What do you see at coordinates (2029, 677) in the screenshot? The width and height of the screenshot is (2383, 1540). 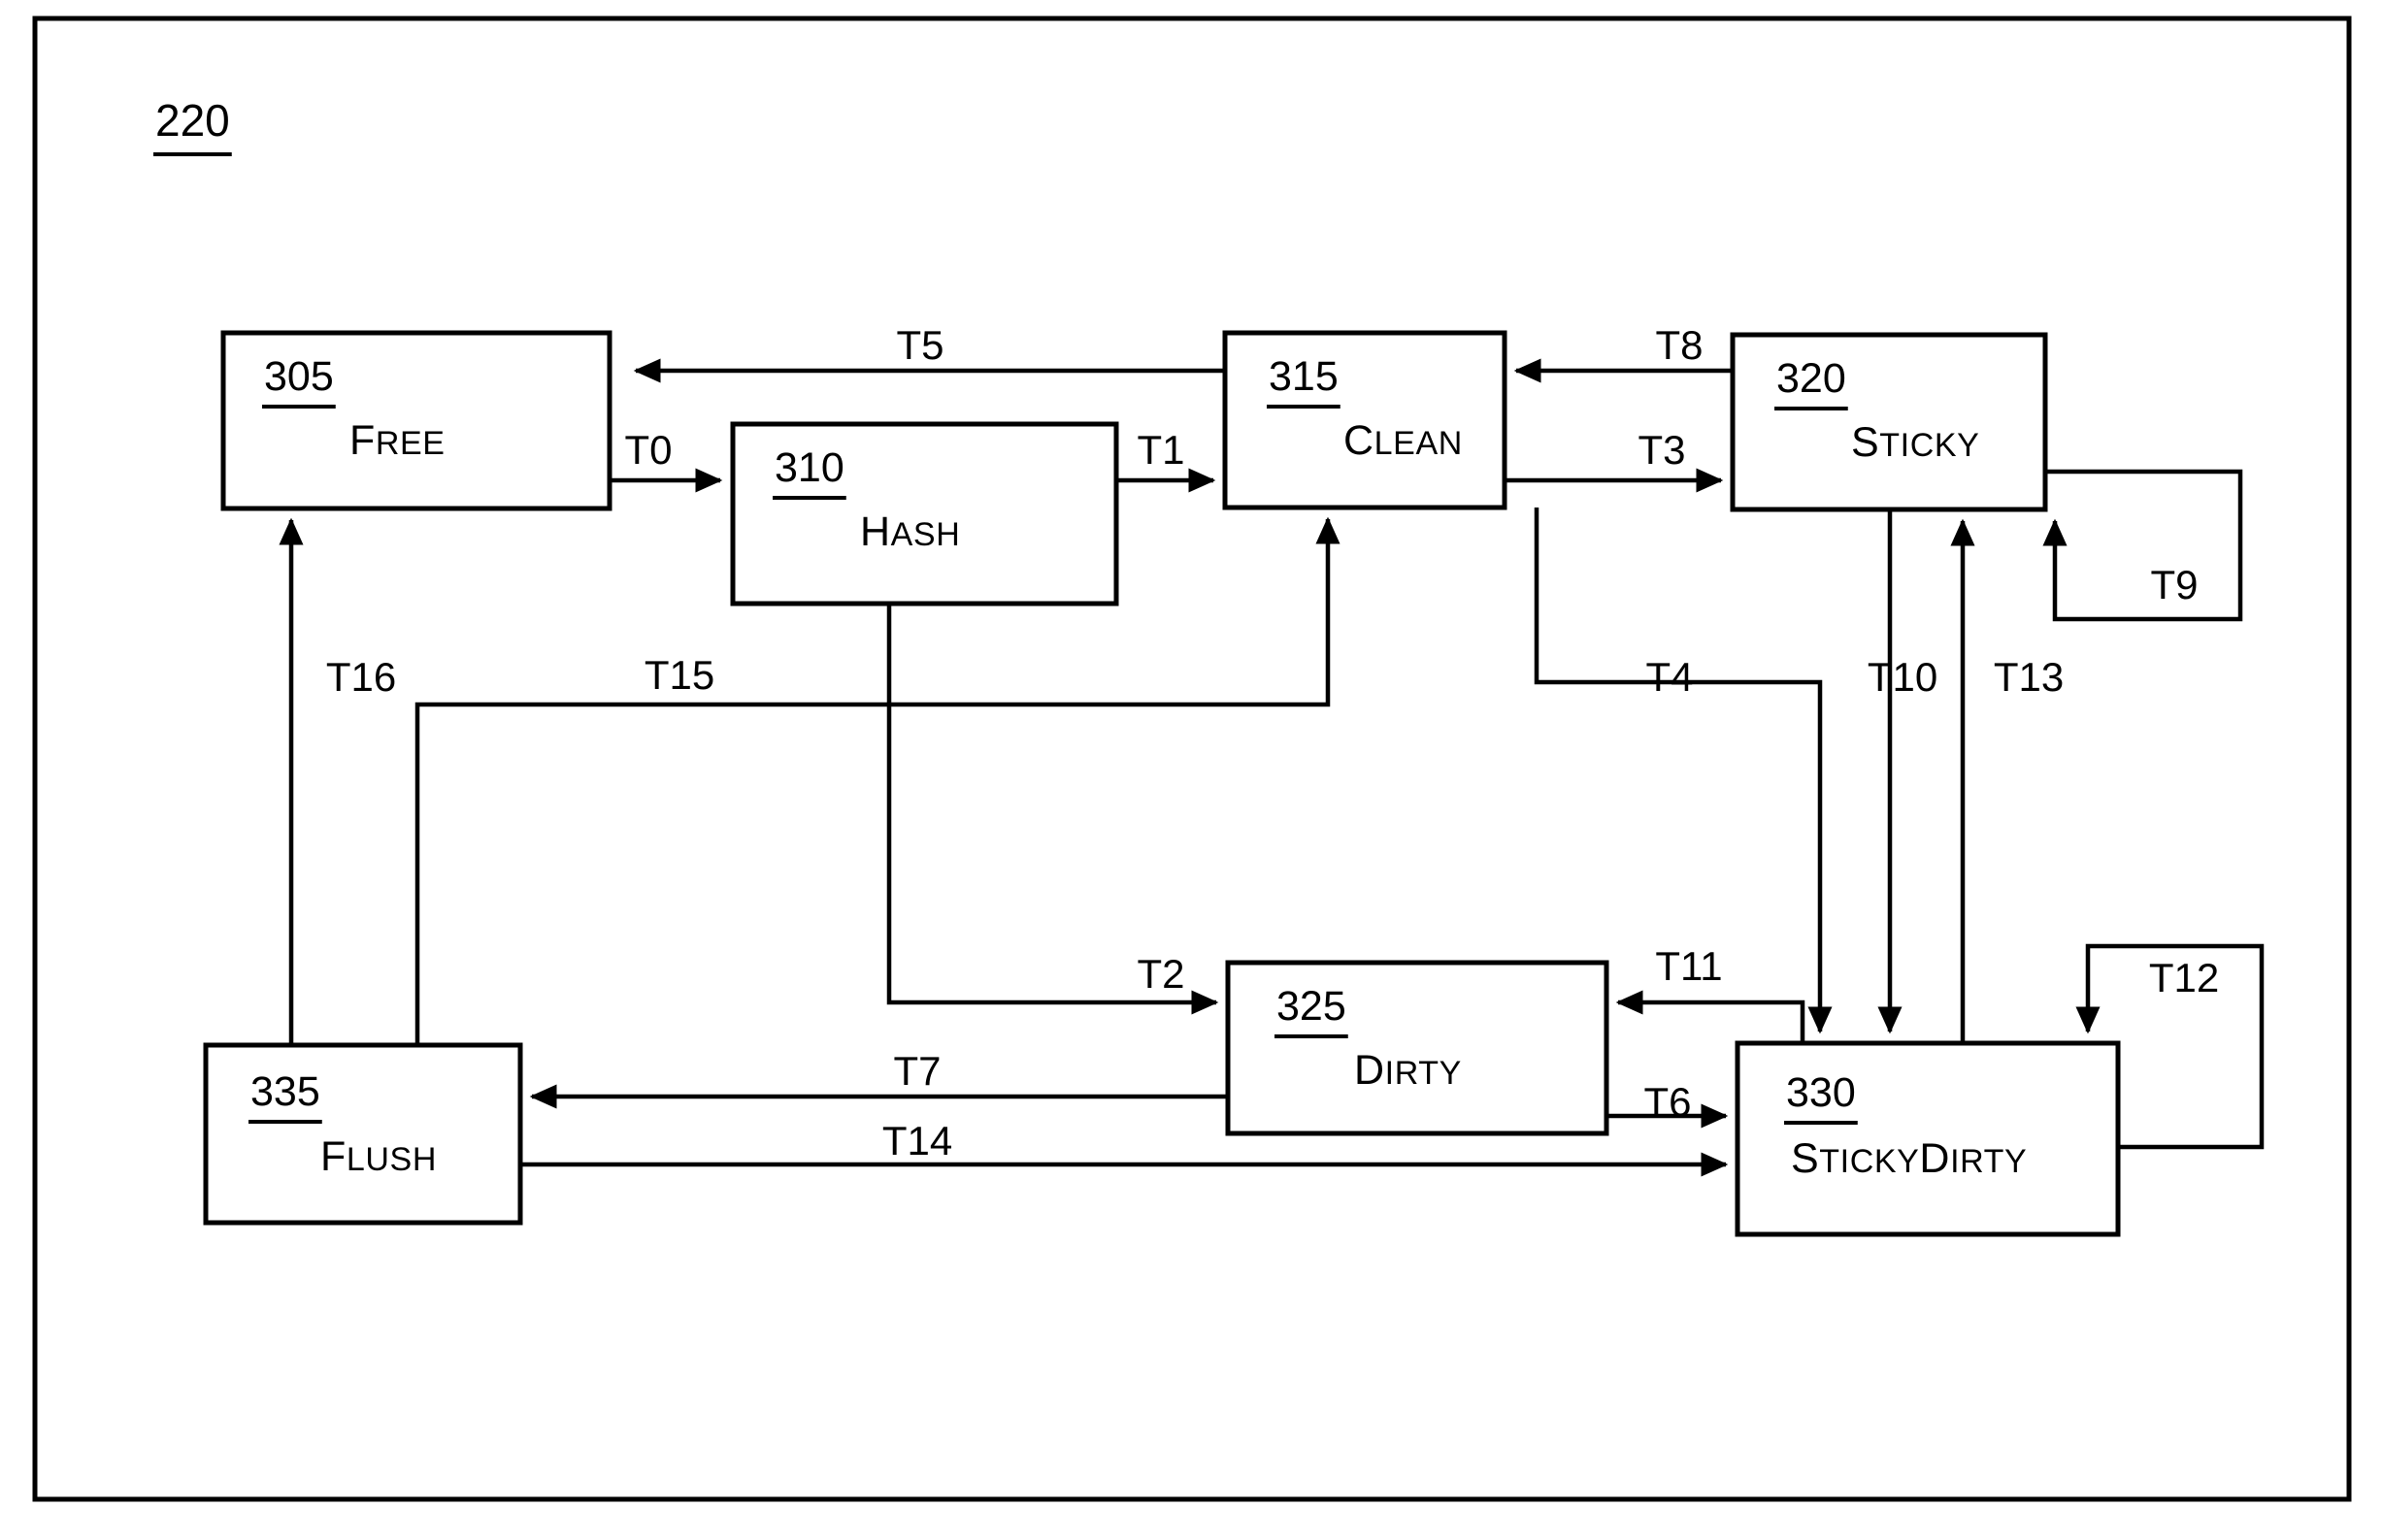 I see `transition-label-T13: T13` at bounding box center [2029, 677].